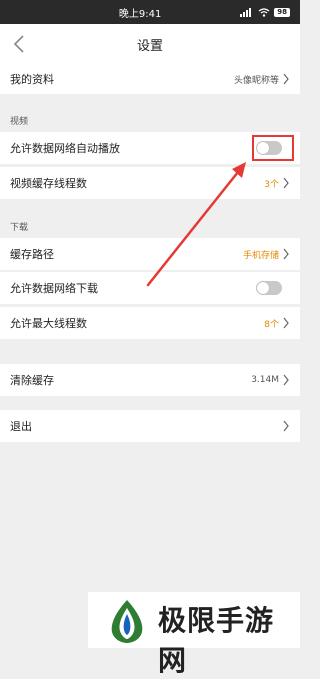 This screenshot has height=679, width=320. What do you see at coordinates (271, 324) in the screenshot?
I see `max-threads-value: 8个` at bounding box center [271, 324].